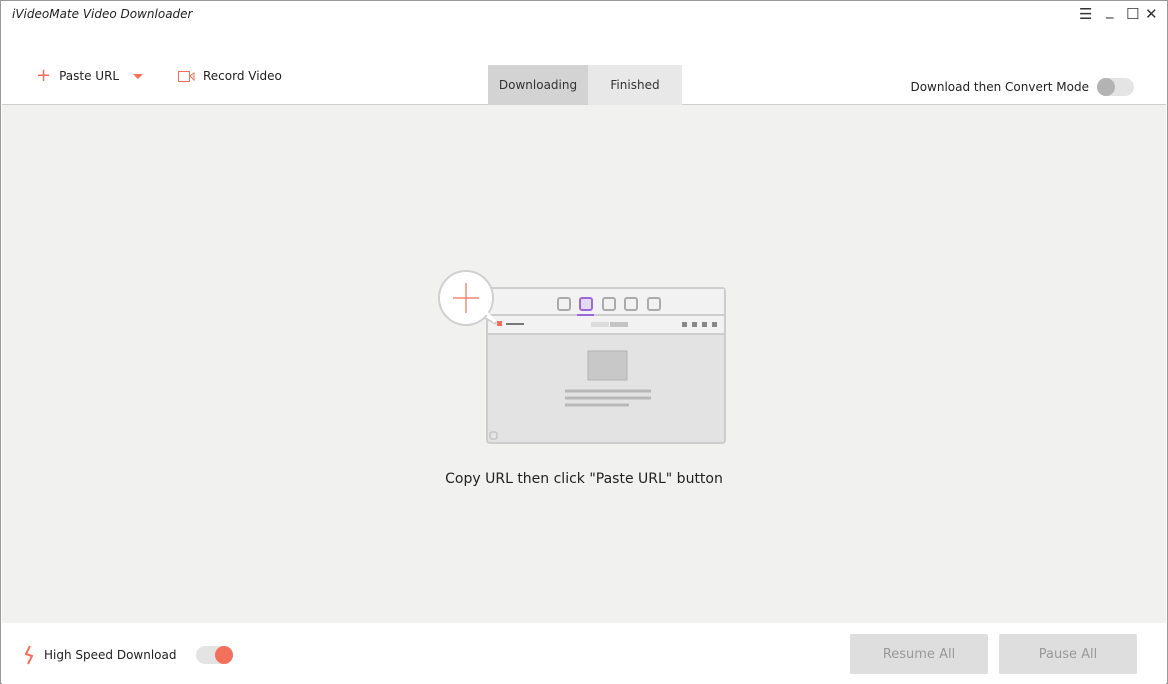 Image resolution: width=1168 pixels, height=684 pixels. I want to click on high-speed-toggle, so click(215, 655).